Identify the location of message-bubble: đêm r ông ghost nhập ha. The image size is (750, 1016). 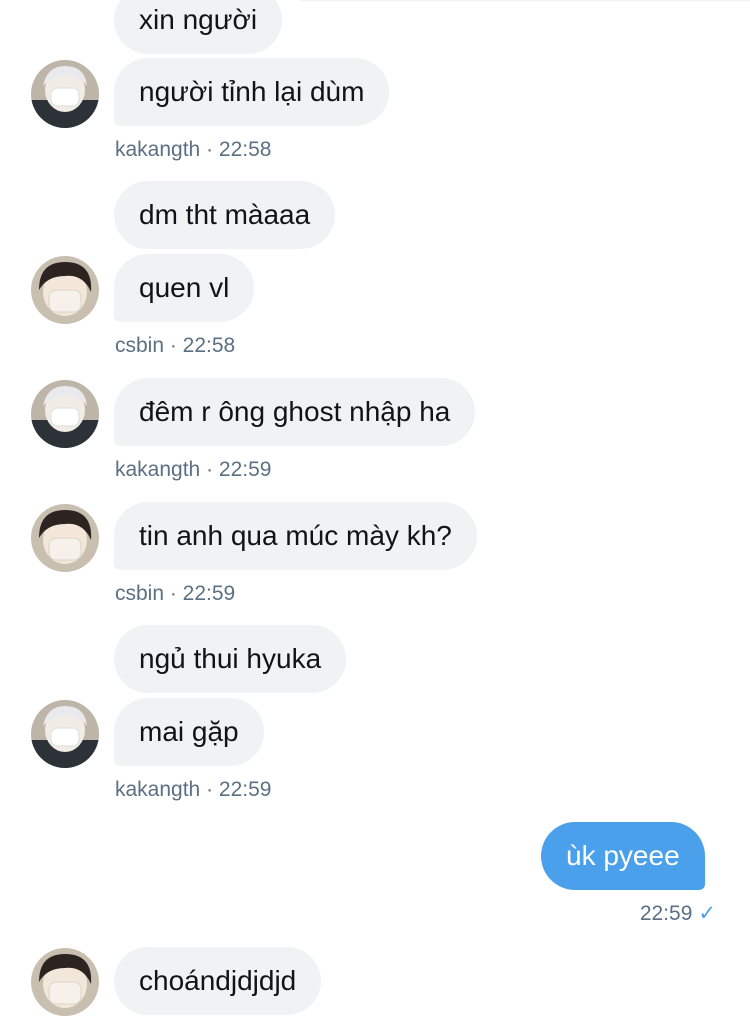
(295, 412).